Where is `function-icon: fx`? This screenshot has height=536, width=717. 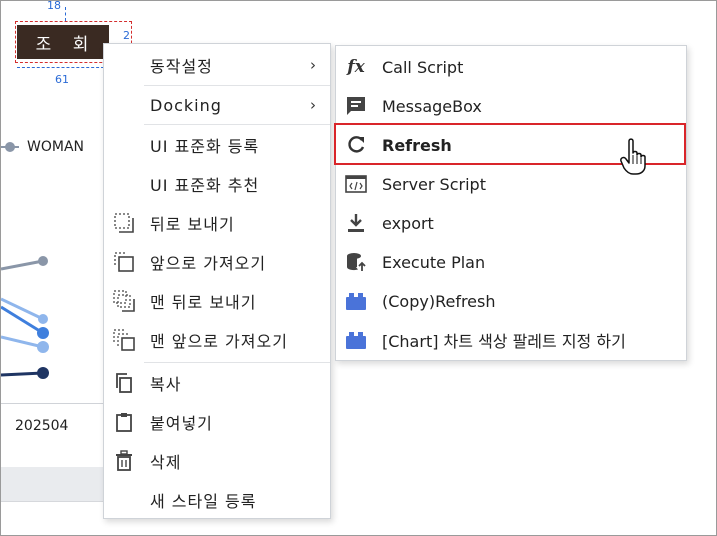
function-icon: fx is located at coordinates (356, 67).